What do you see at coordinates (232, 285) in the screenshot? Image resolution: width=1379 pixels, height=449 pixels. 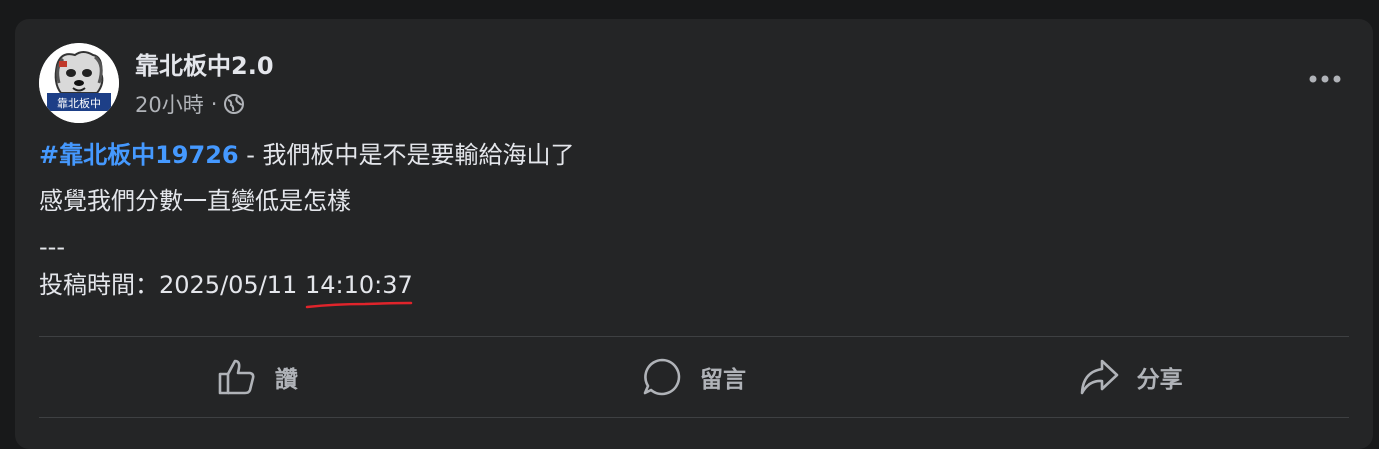 I see `submit-date: 2025/05/11` at bounding box center [232, 285].